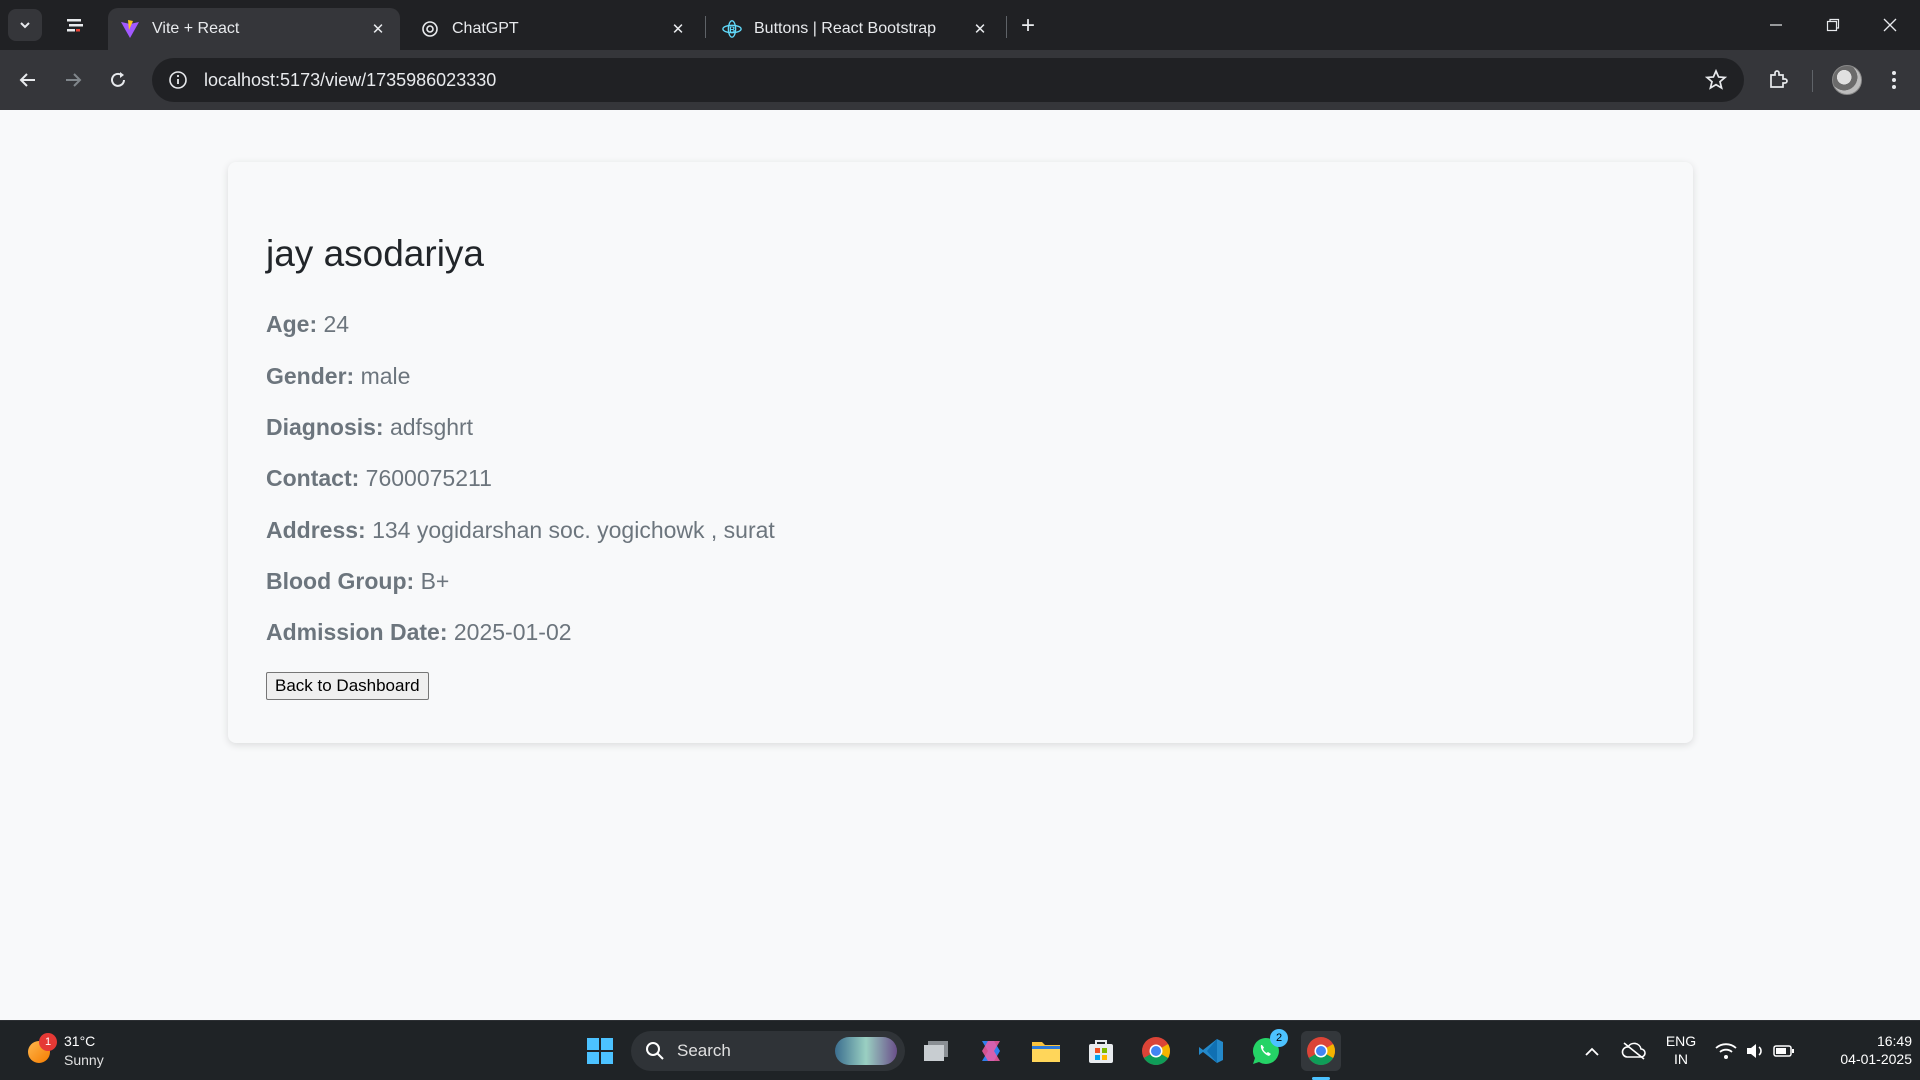 This screenshot has height=1080, width=1920. Describe the element at coordinates (1783, 1051) in the screenshot. I see `battery-icon` at that location.